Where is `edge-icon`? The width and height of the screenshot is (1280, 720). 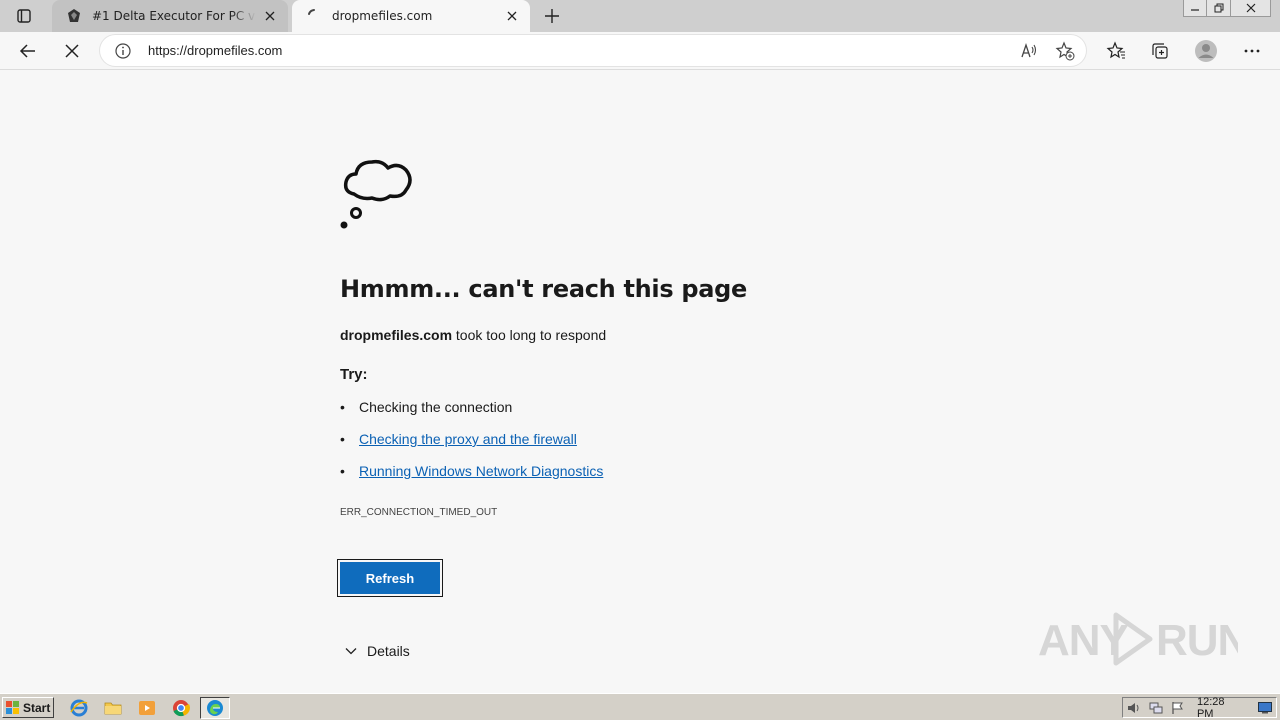 edge-icon is located at coordinates (215, 708).